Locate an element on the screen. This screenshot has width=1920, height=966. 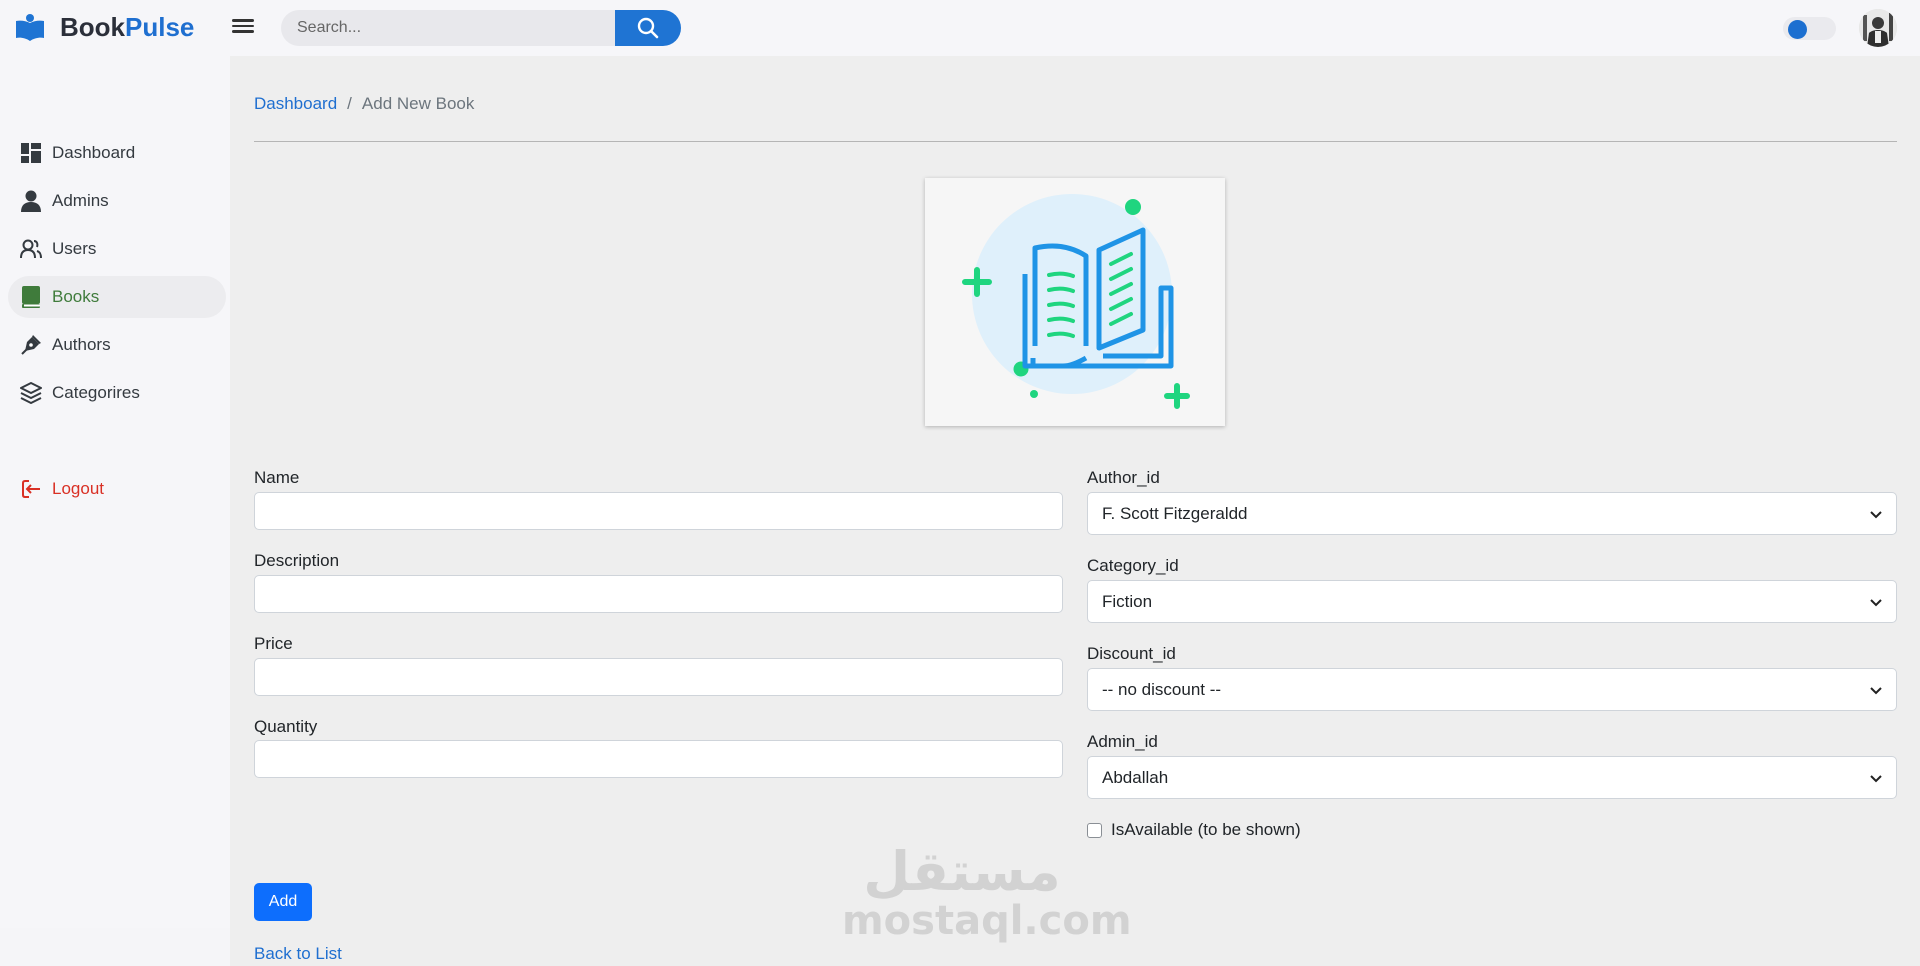
sidebar-item-admins: Admins is located at coordinates (117, 201).